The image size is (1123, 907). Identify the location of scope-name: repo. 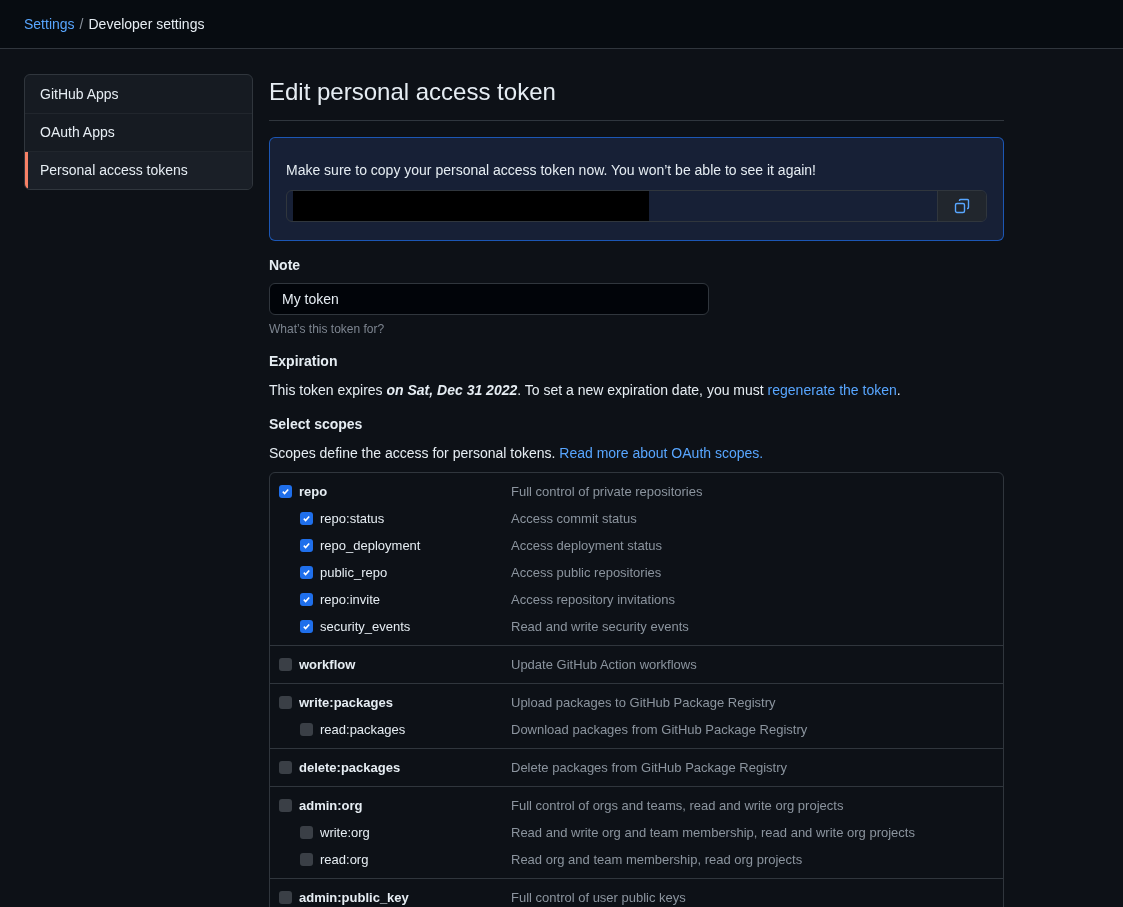
(313, 491).